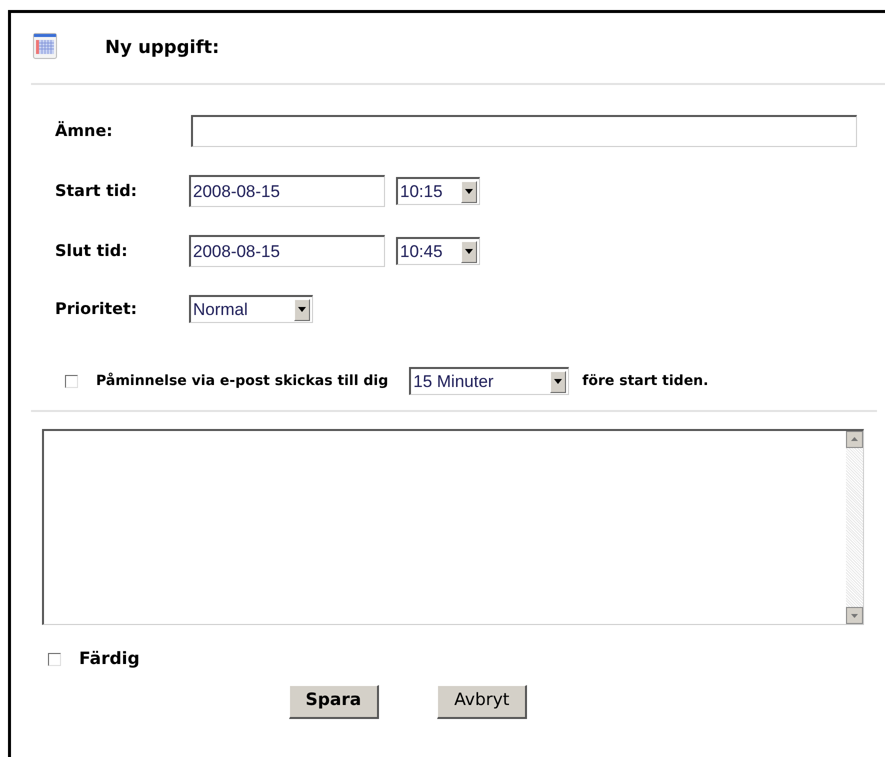 The width and height of the screenshot is (885, 757). I want to click on save-button: Spara, so click(334, 701).